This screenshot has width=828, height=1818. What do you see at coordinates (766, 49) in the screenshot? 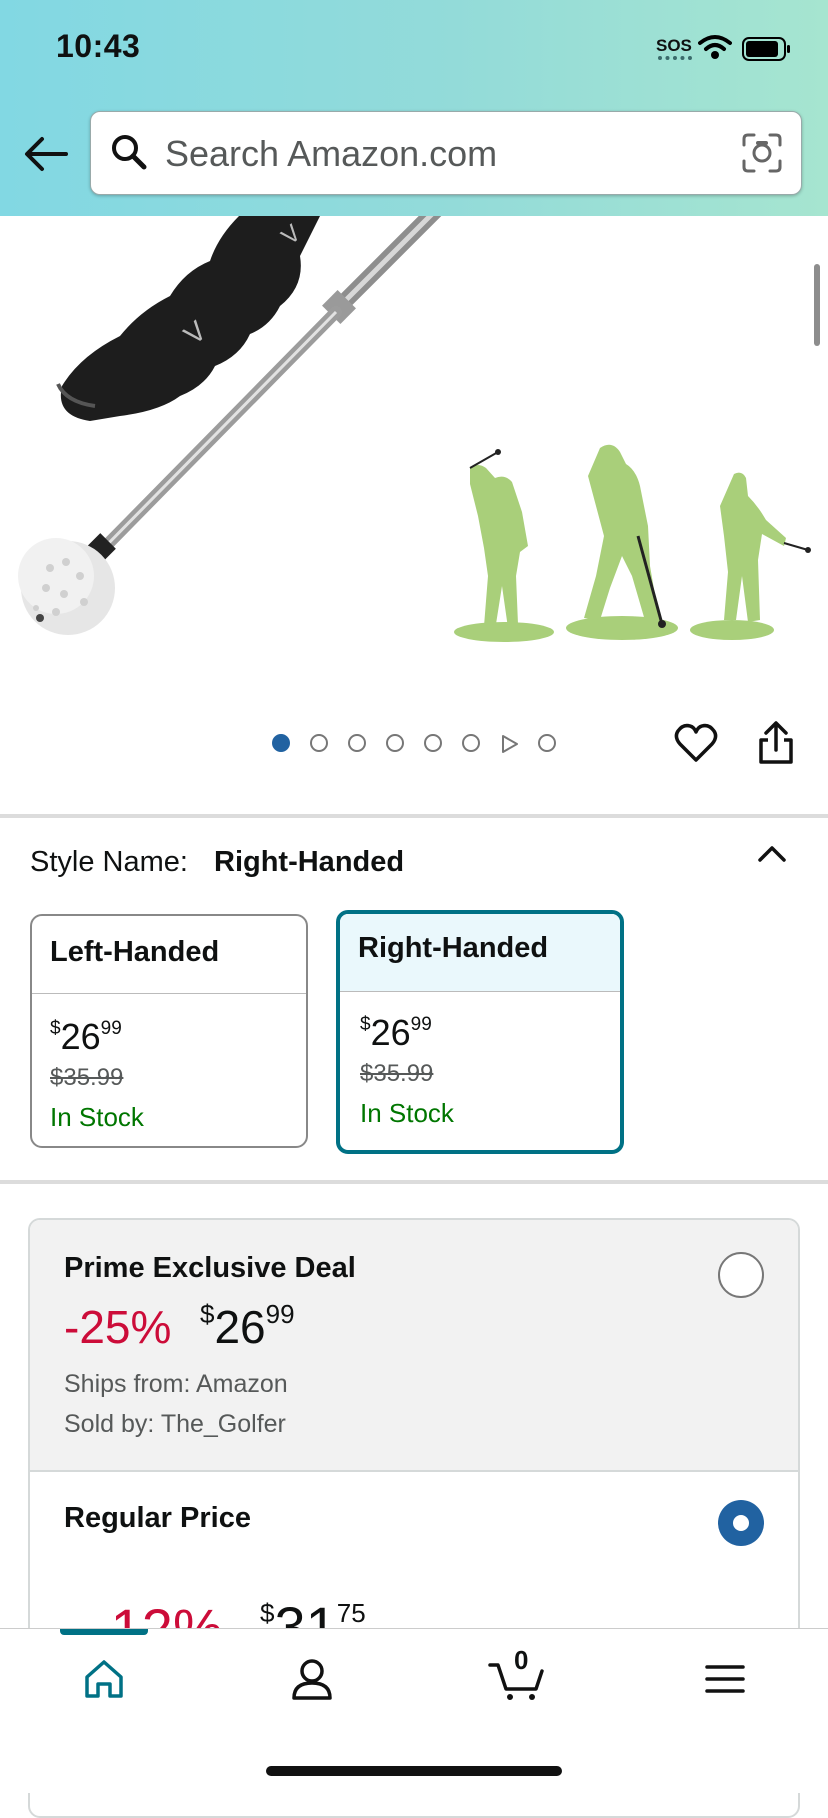
I see `battery-icon` at bounding box center [766, 49].